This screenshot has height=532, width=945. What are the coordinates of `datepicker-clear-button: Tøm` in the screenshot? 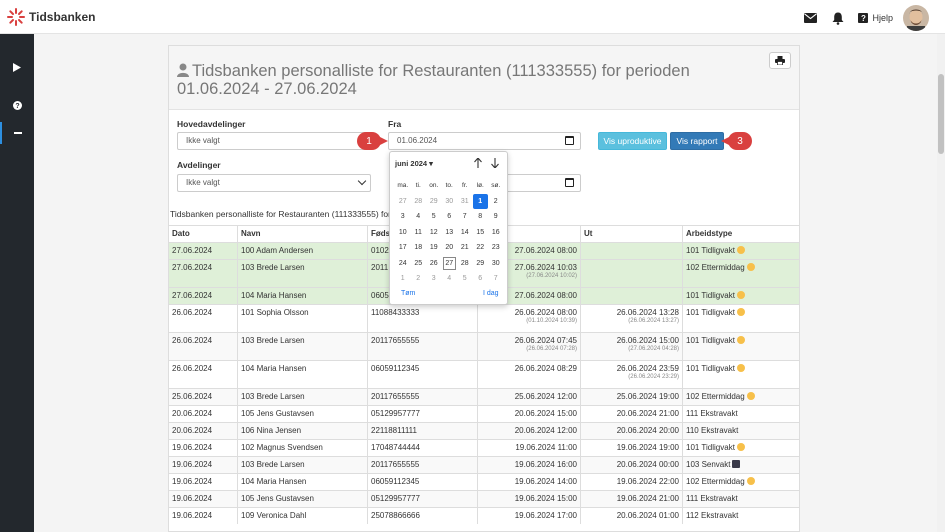 It's located at (408, 293).